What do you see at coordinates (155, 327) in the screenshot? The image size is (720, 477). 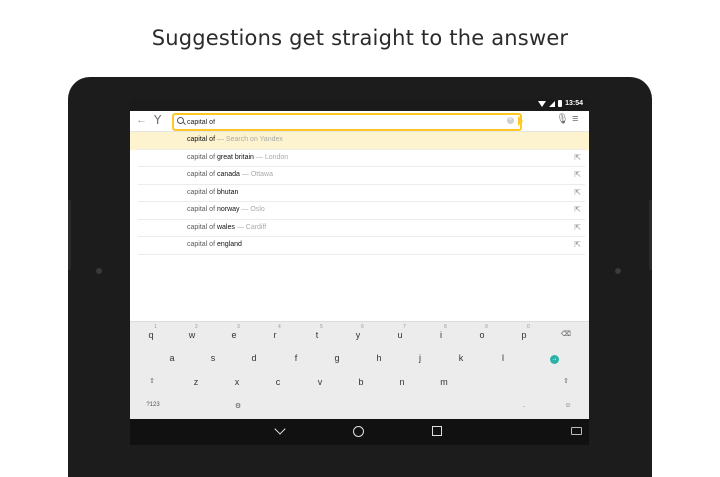 I see `key-number-hint: 1` at bounding box center [155, 327].